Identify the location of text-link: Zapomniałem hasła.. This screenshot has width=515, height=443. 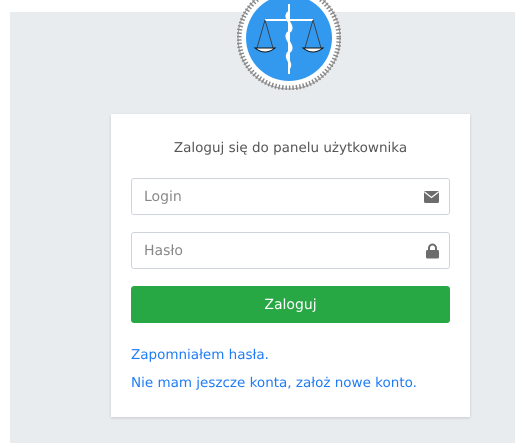
(200, 355).